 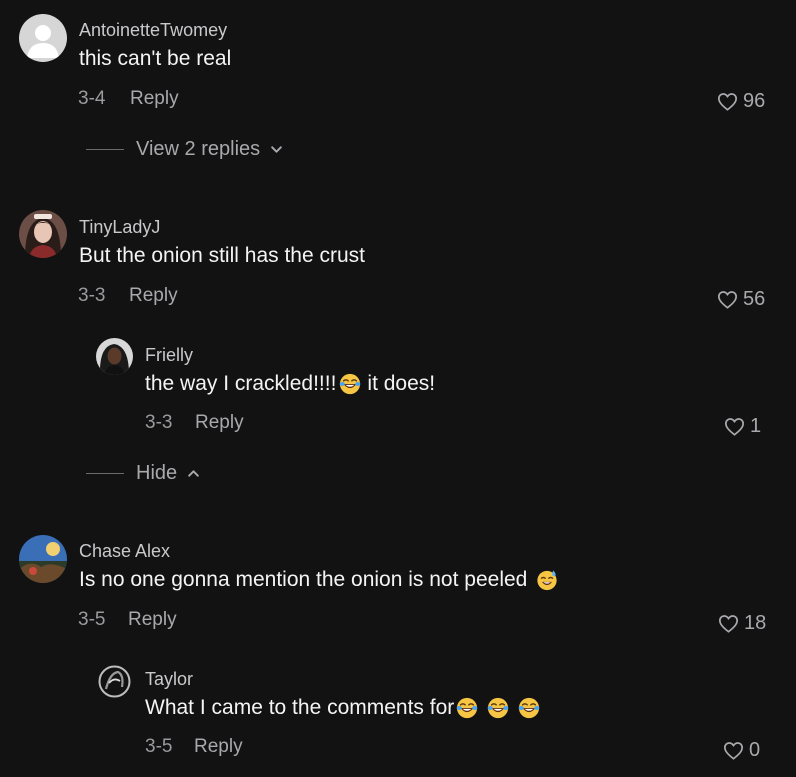 I want to click on like-button: 0, so click(x=741, y=750).